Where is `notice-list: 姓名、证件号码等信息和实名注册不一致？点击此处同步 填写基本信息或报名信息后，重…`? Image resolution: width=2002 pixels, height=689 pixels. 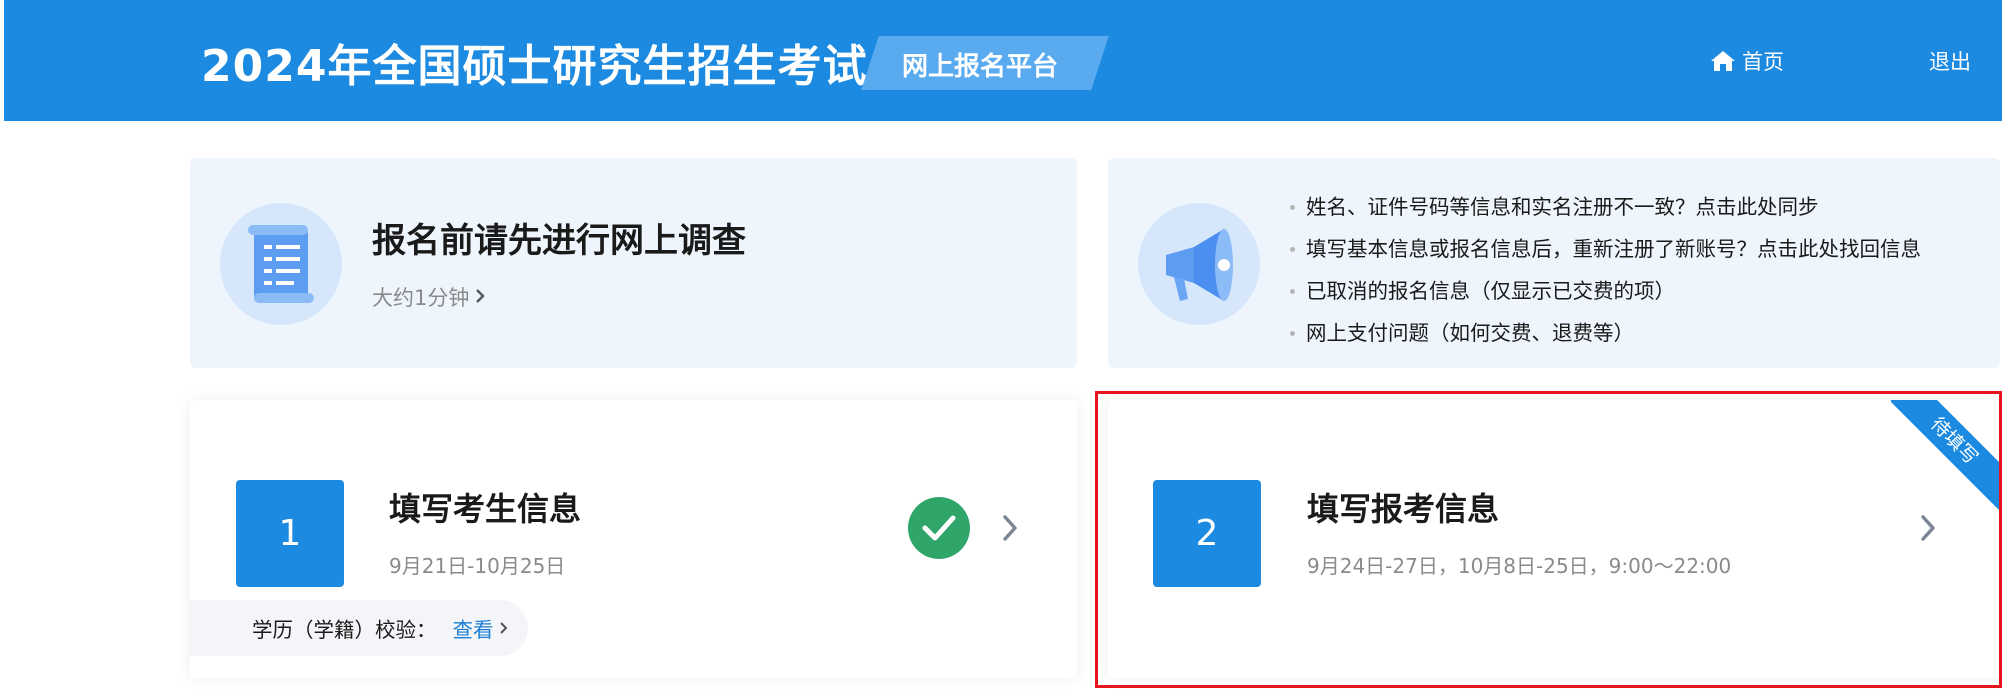 notice-list: 姓名、证件号码等信息和实名注册不一致？点击此处同步 填写基本信息或报名信息后，重… is located at coordinates (1605, 270).